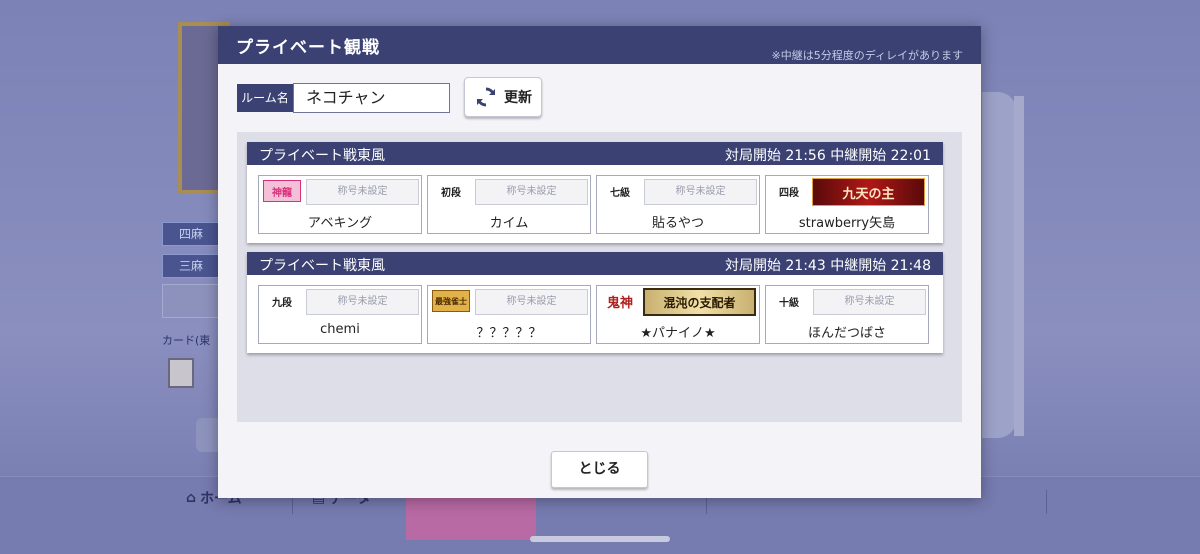  What do you see at coordinates (191, 498) in the screenshot?
I see `home-icon: ⌂` at bounding box center [191, 498].